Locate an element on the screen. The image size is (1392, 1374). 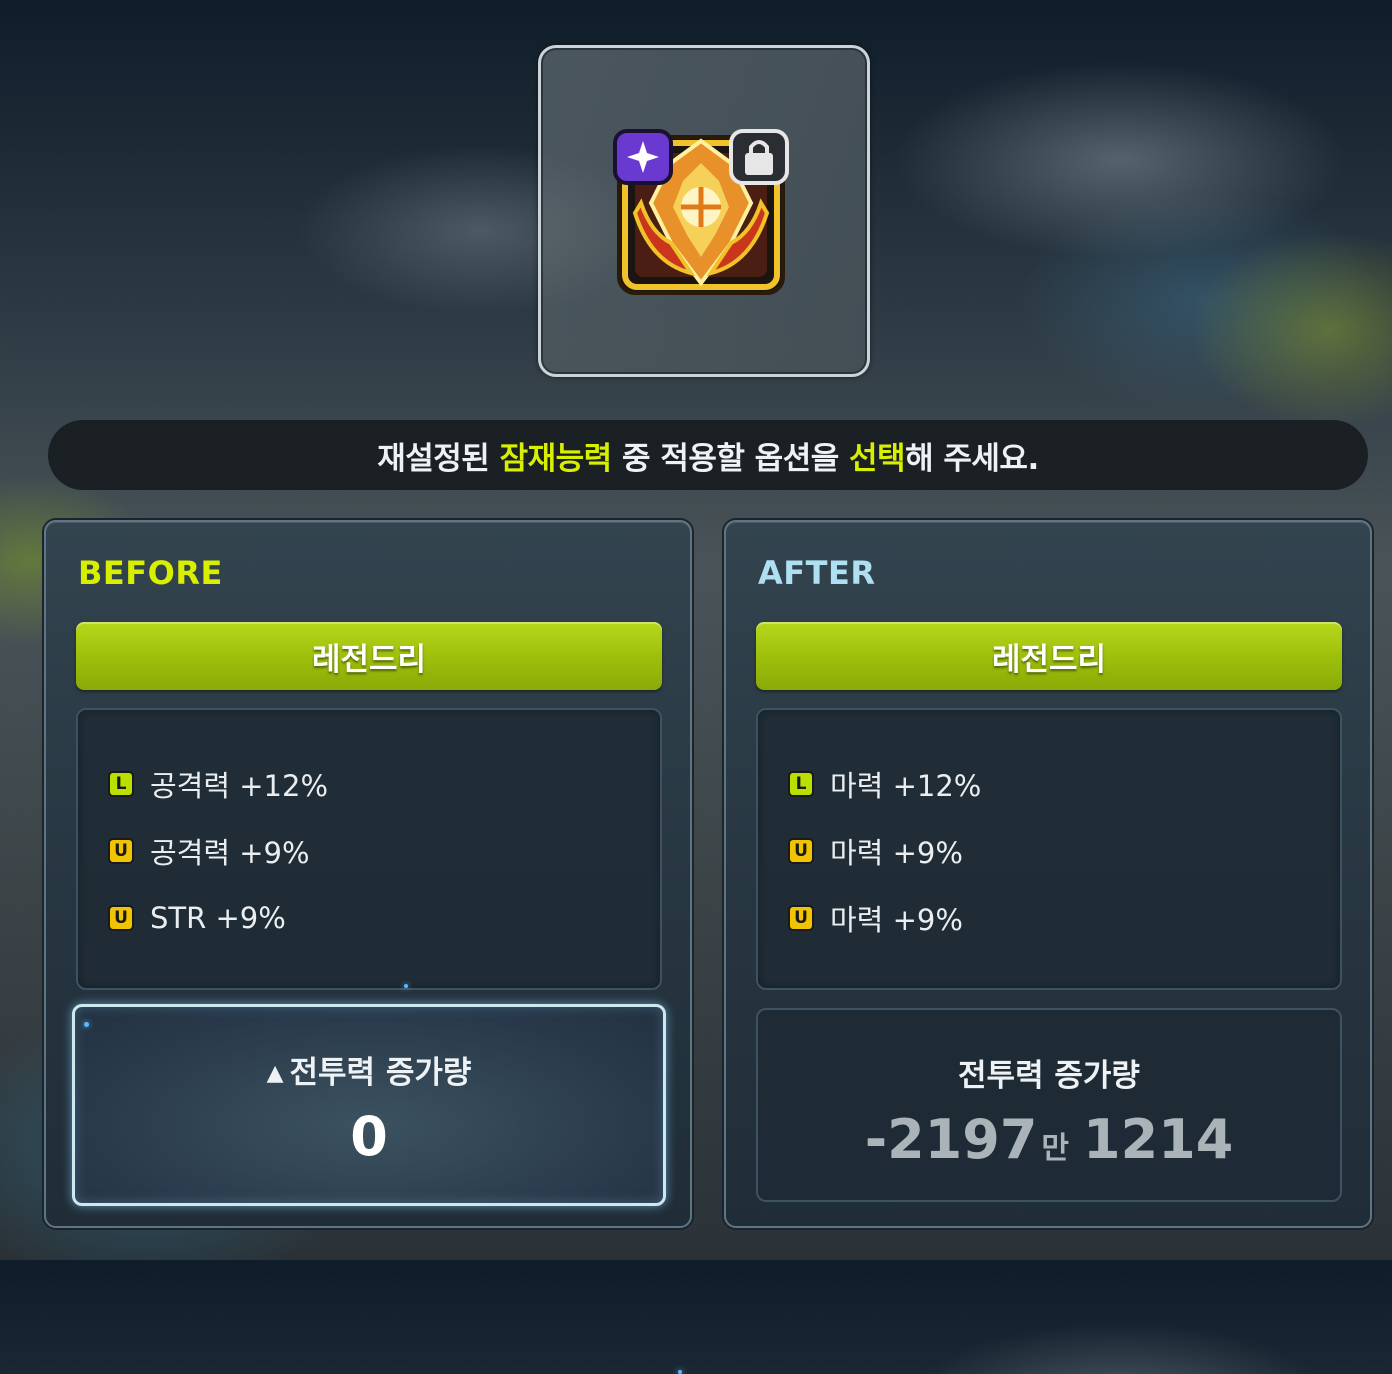
before-power-value: 0 is located at coordinates (369, 1136).